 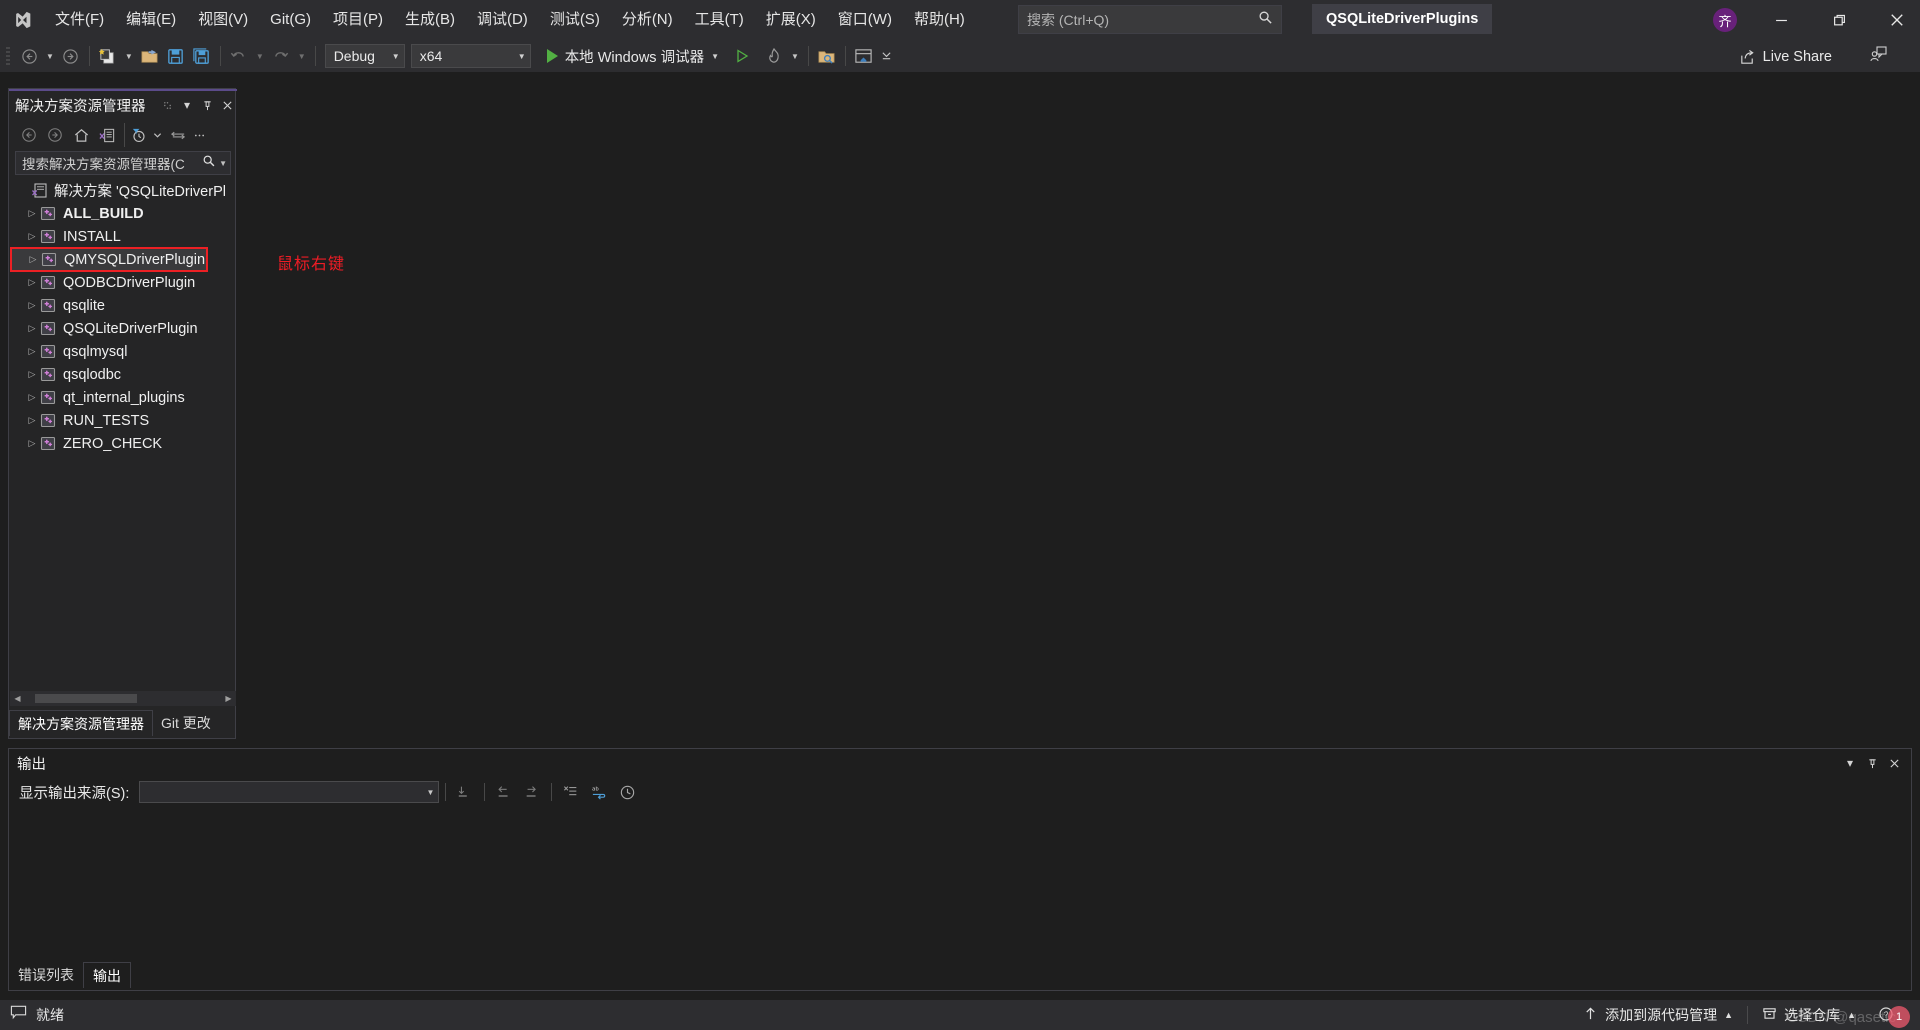 What do you see at coordinates (167, 105) in the screenshot?
I see `drag-handle-icon` at bounding box center [167, 105].